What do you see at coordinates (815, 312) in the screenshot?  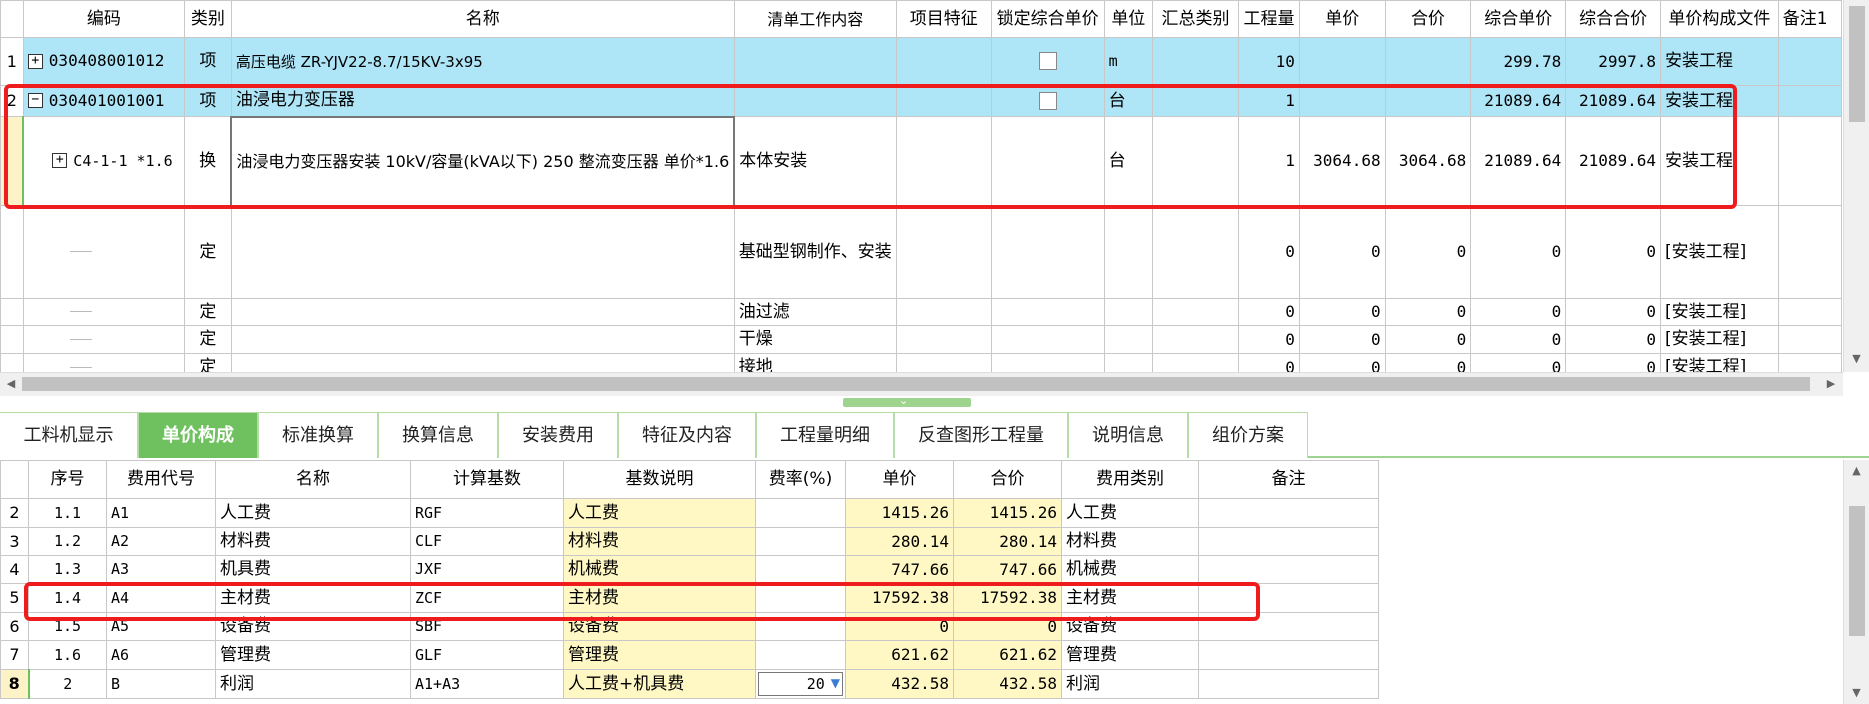 I see `work-cell: 油过滤` at bounding box center [815, 312].